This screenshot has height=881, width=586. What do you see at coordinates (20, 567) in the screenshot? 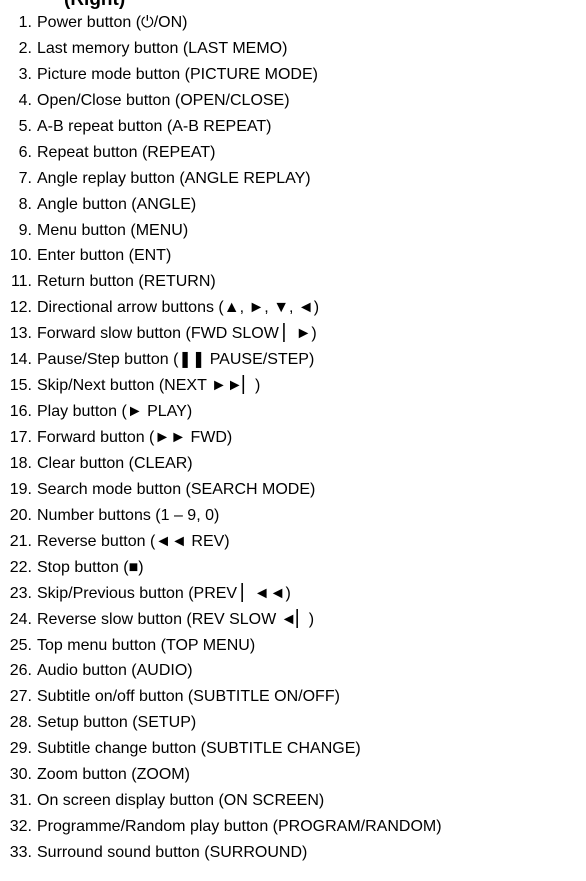
I see `item-number: 22.` at bounding box center [20, 567].